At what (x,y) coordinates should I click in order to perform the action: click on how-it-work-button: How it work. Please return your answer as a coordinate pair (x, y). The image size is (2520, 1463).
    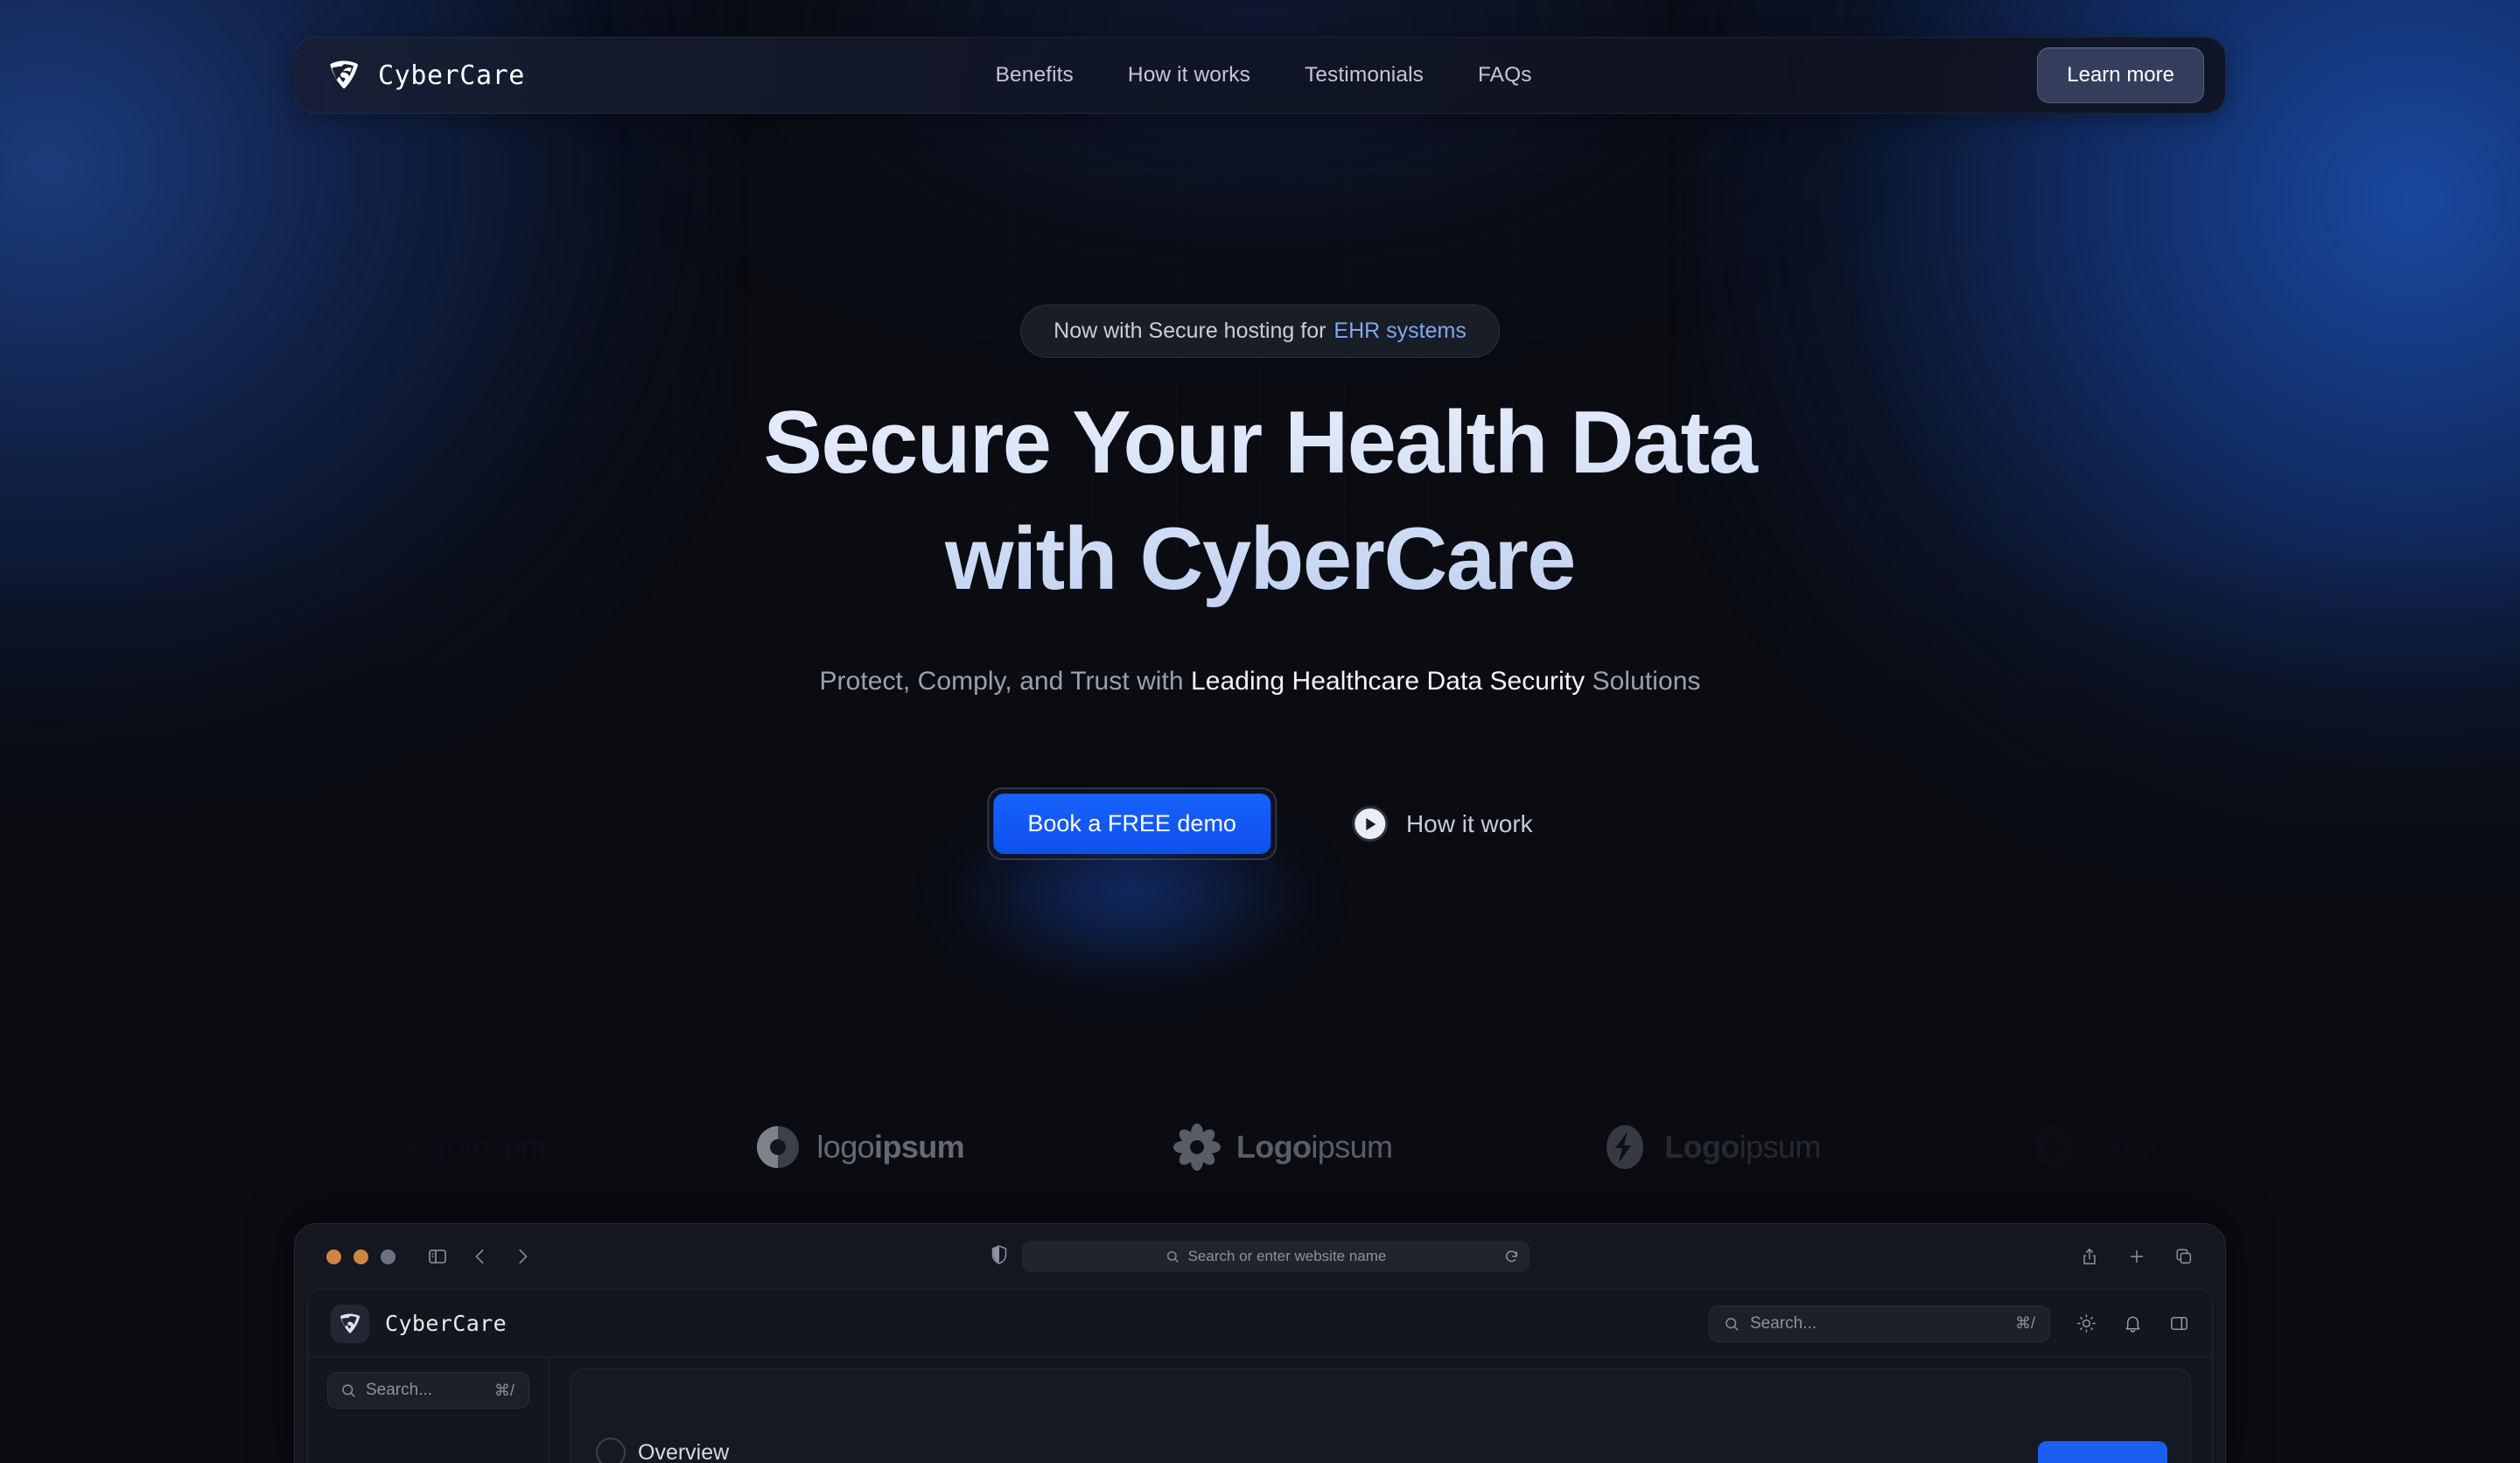
    Looking at the image, I should click on (1442, 824).